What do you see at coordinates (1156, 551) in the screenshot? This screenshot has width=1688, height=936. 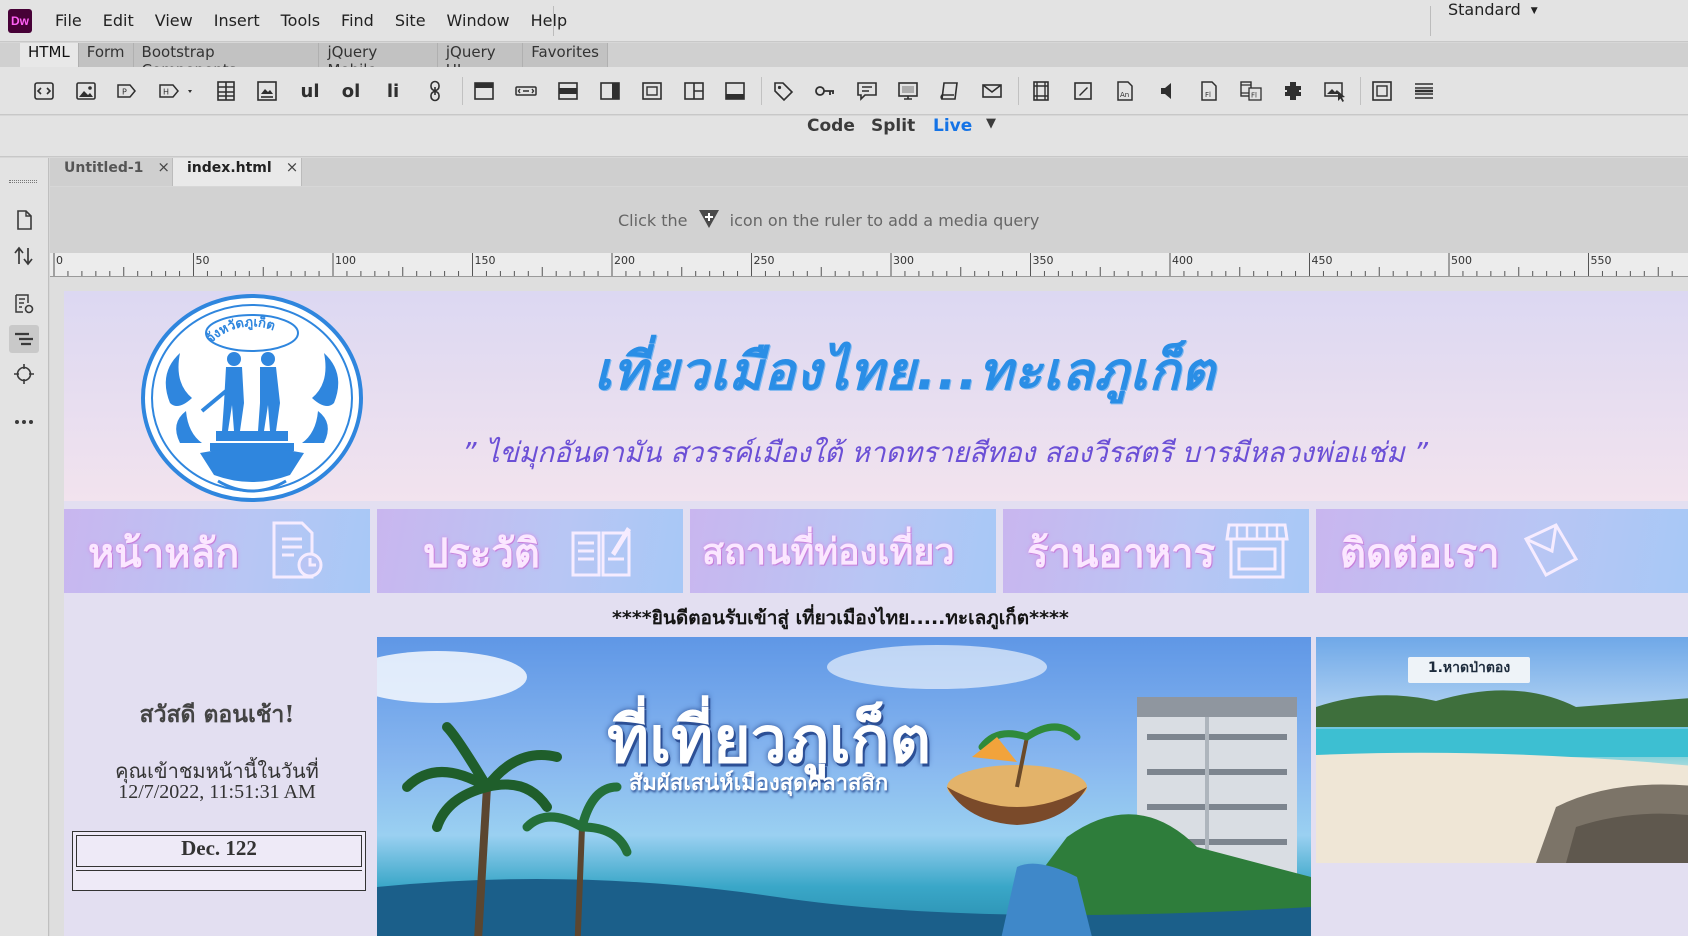 I see `nav-restaurants-button: ร้านอาหาร` at bounding box center [1156, 551].